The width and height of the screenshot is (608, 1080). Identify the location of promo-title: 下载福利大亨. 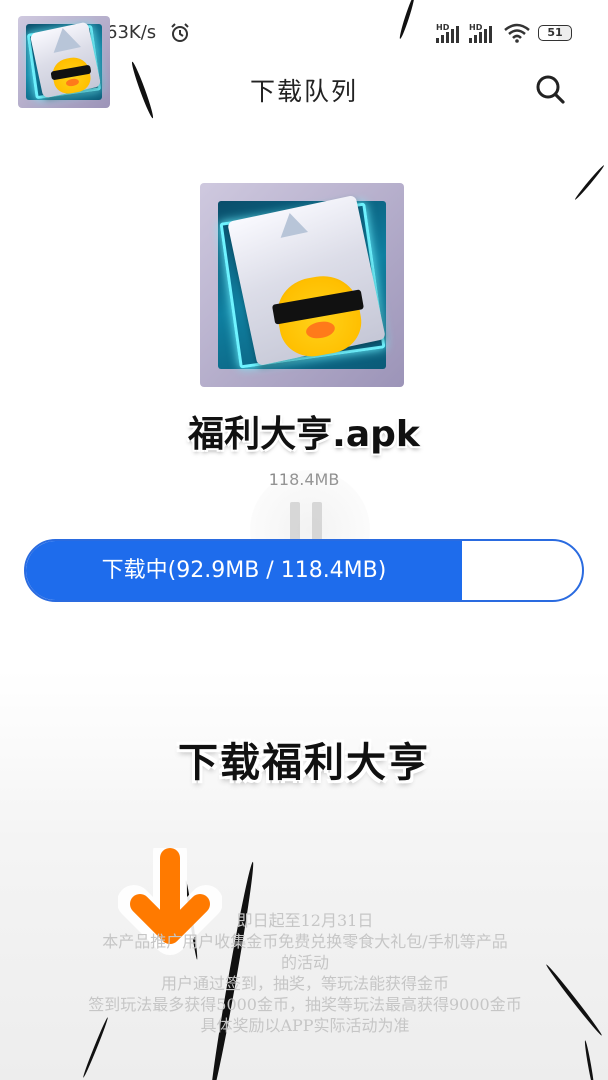
(304, 763).